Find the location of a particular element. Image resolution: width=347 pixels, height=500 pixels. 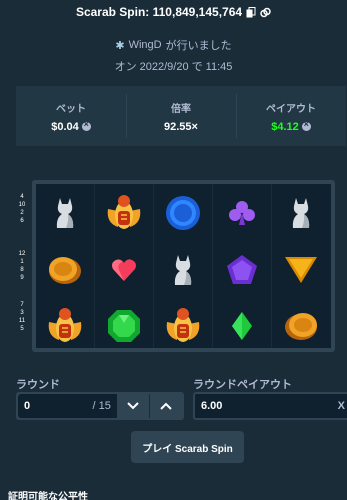

payline-number: 1 is located at coordinates (22, 262).